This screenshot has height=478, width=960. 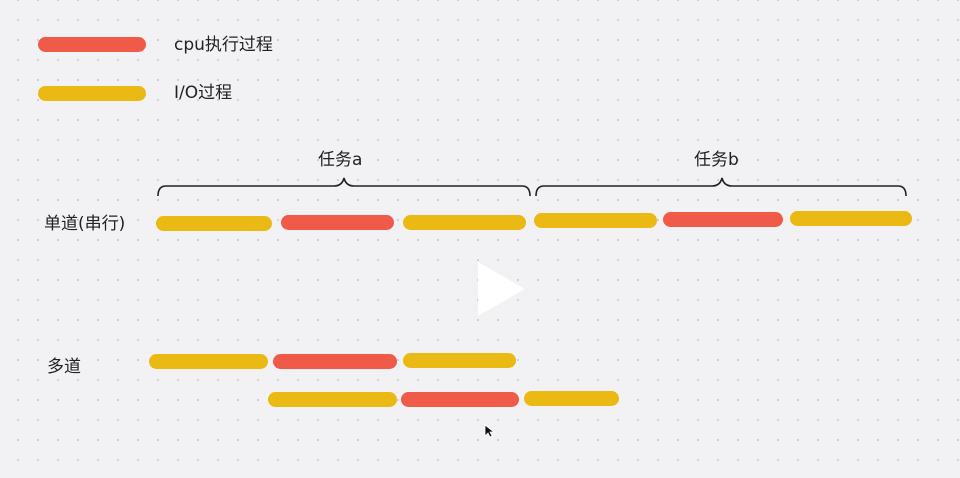 What do you see at coordinates (64, 367) in the screenshot?
I see `multi-row-label: 多道` at bounding box center [64, 367].